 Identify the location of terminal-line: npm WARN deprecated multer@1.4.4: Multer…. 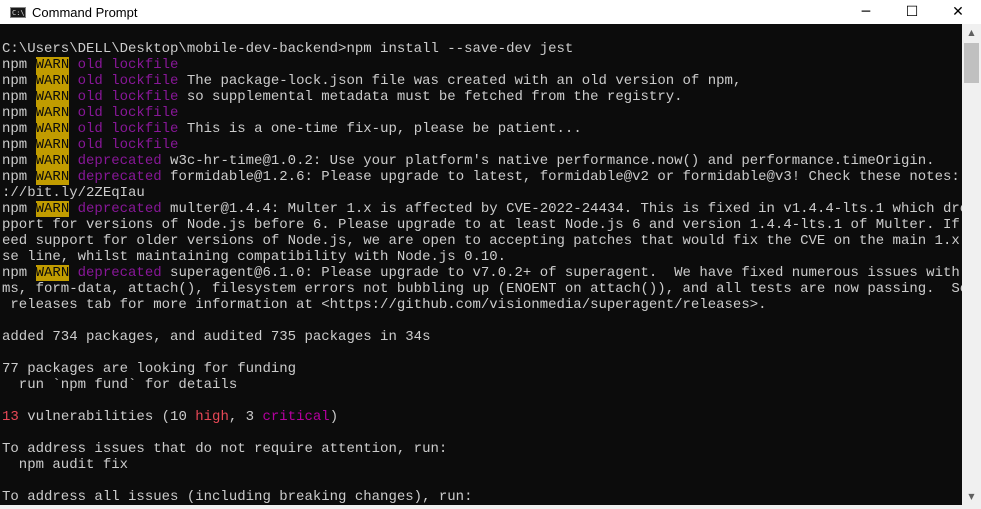
(482, 209).